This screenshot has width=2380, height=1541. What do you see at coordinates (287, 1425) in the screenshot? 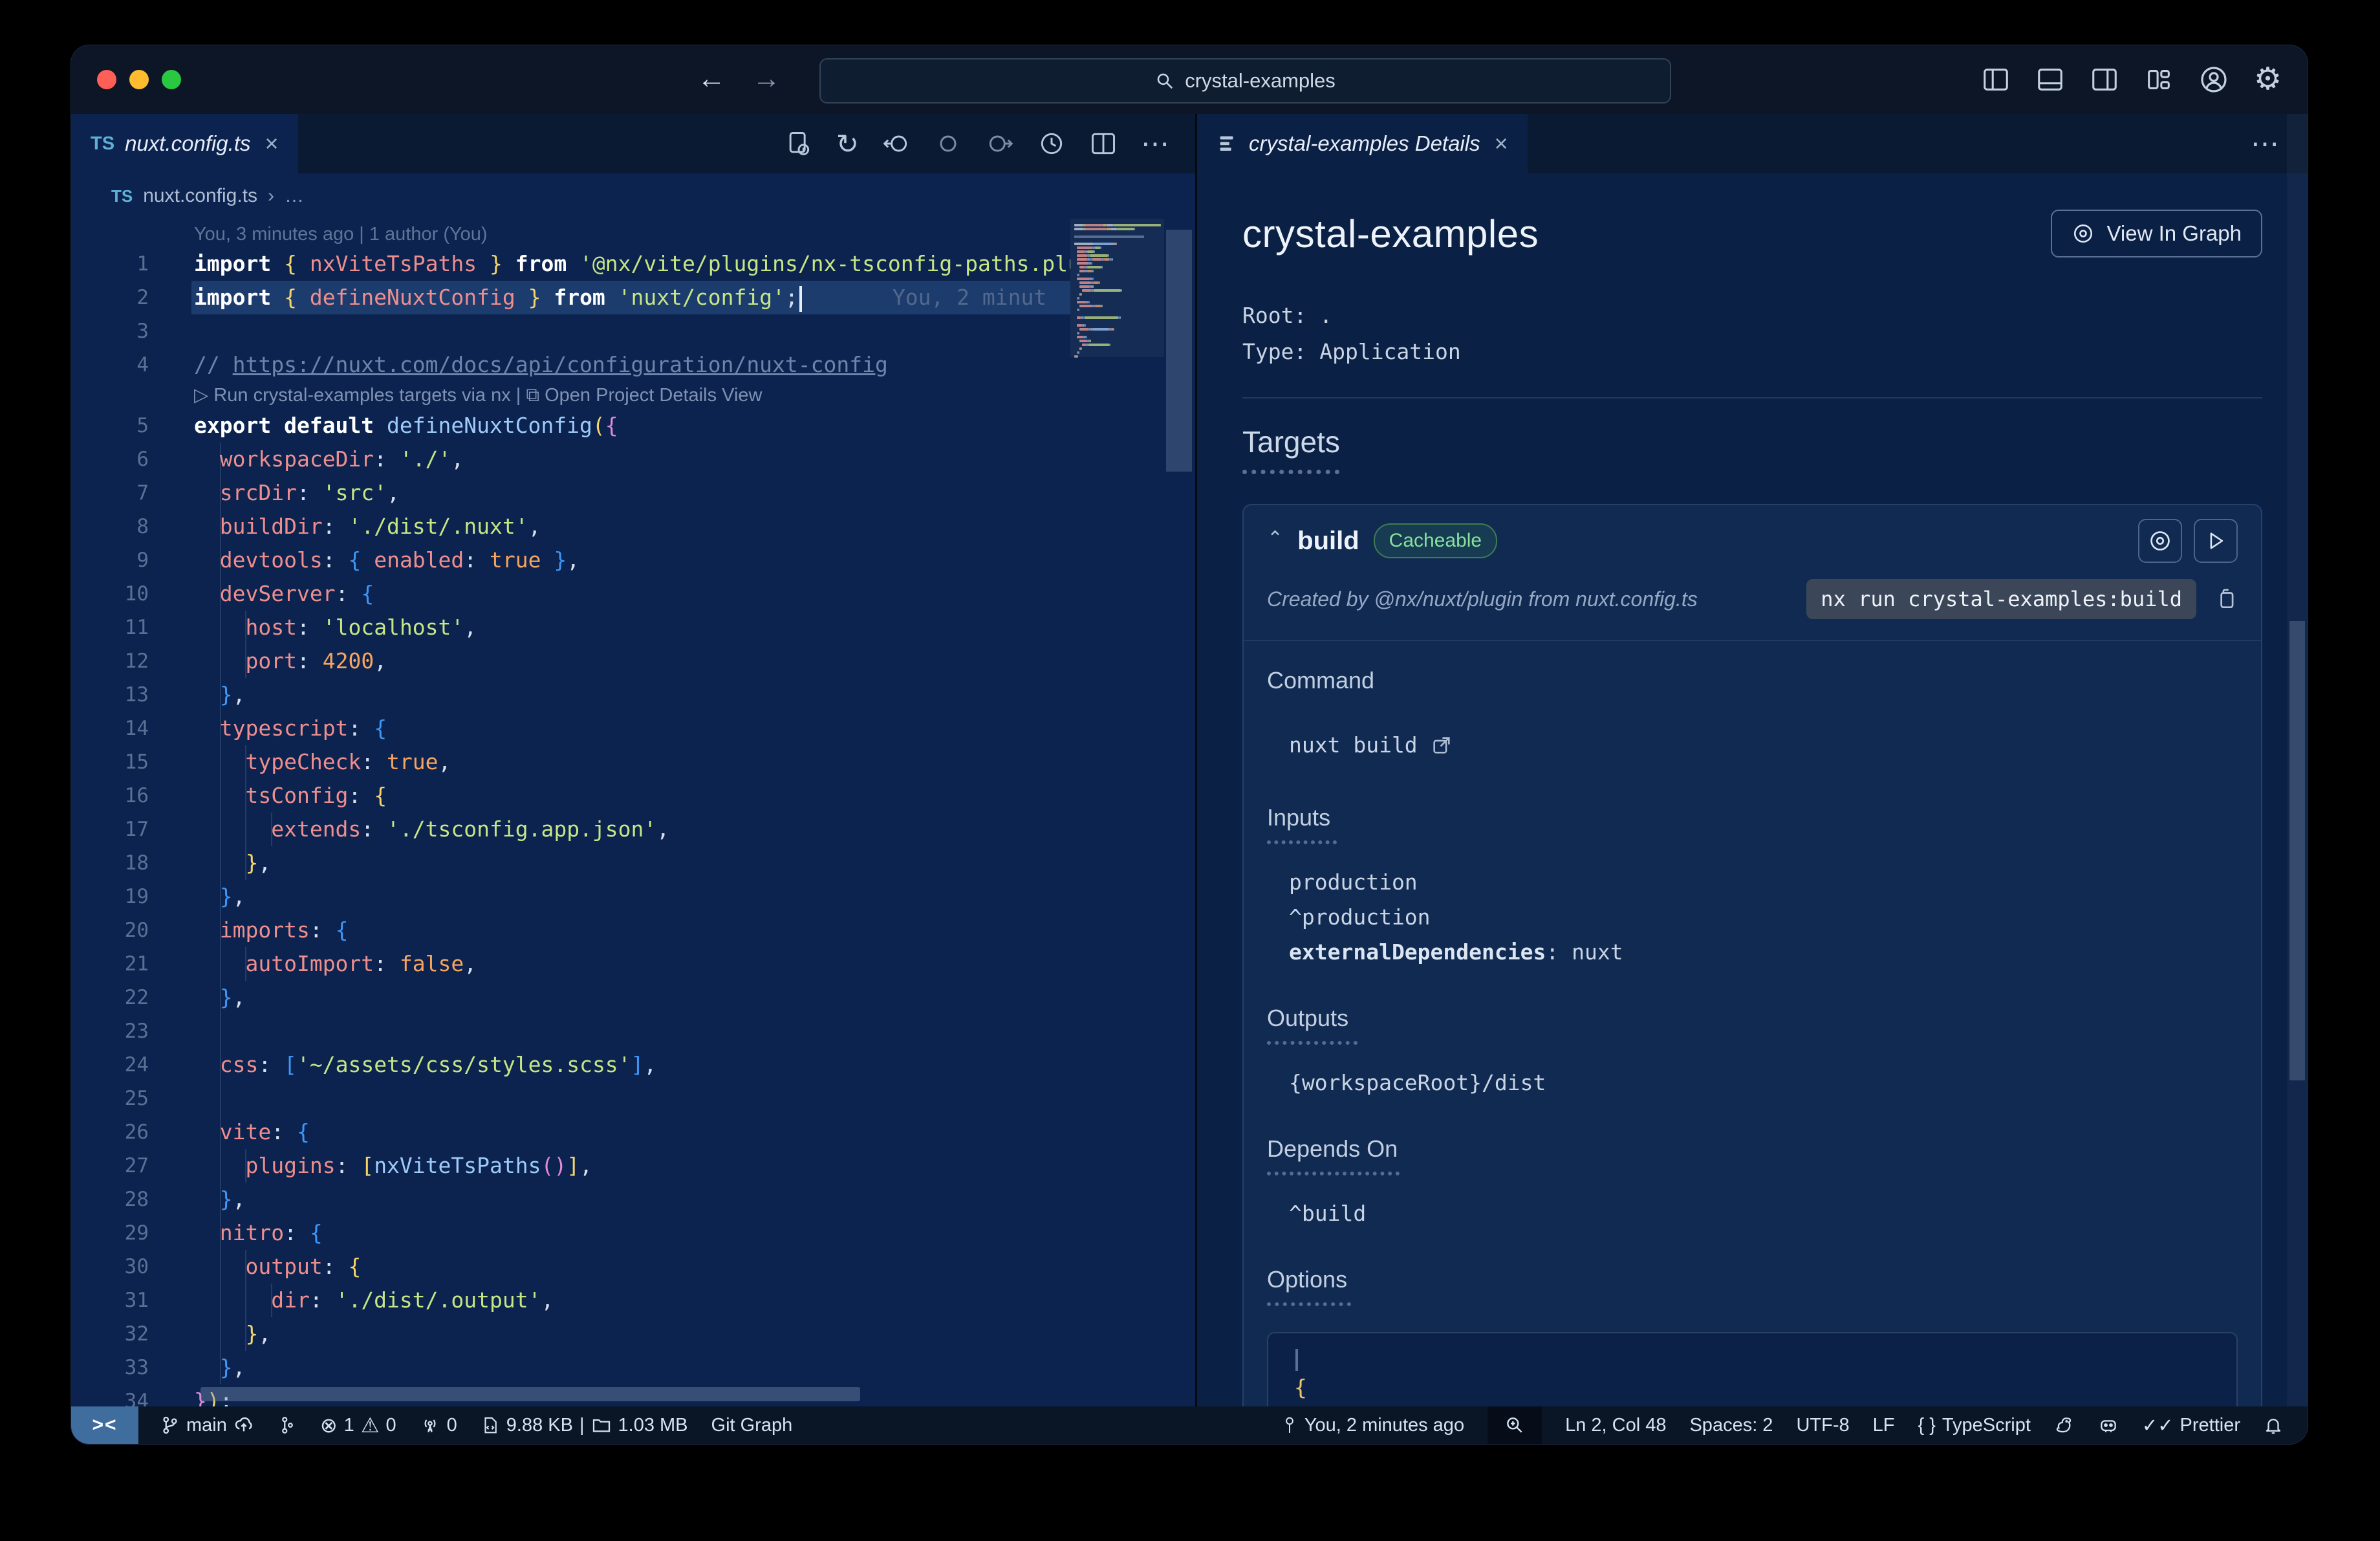
I see `source-control-graph-item` at bounding box center [287, 1425].